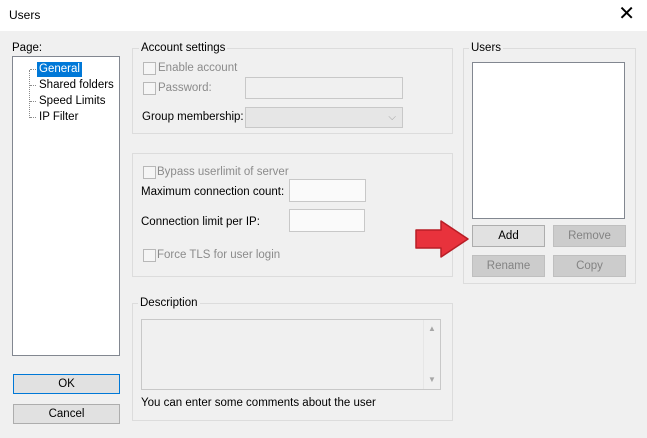 This screenshot has height=438, width=647. I want to click on add-user-button: Add, so click(508, 236).